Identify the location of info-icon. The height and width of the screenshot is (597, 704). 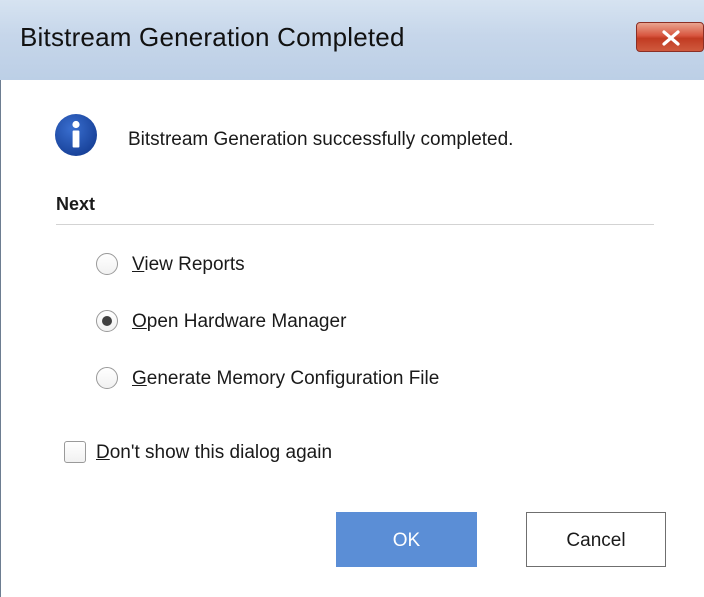
(76, 135).